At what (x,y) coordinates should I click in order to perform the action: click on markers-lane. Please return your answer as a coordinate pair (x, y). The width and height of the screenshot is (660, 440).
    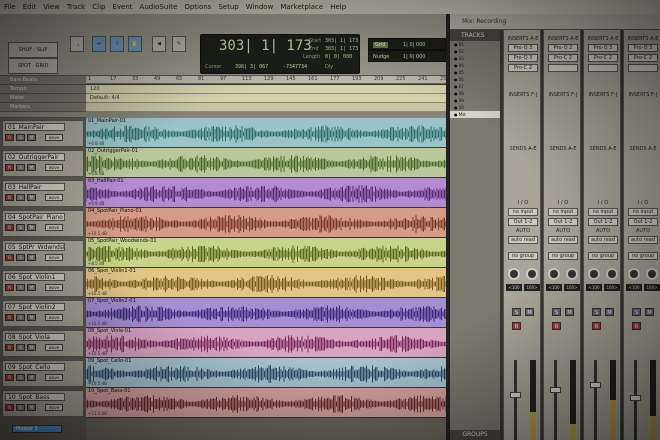
    Looking at the image, I should click on (267, 107).